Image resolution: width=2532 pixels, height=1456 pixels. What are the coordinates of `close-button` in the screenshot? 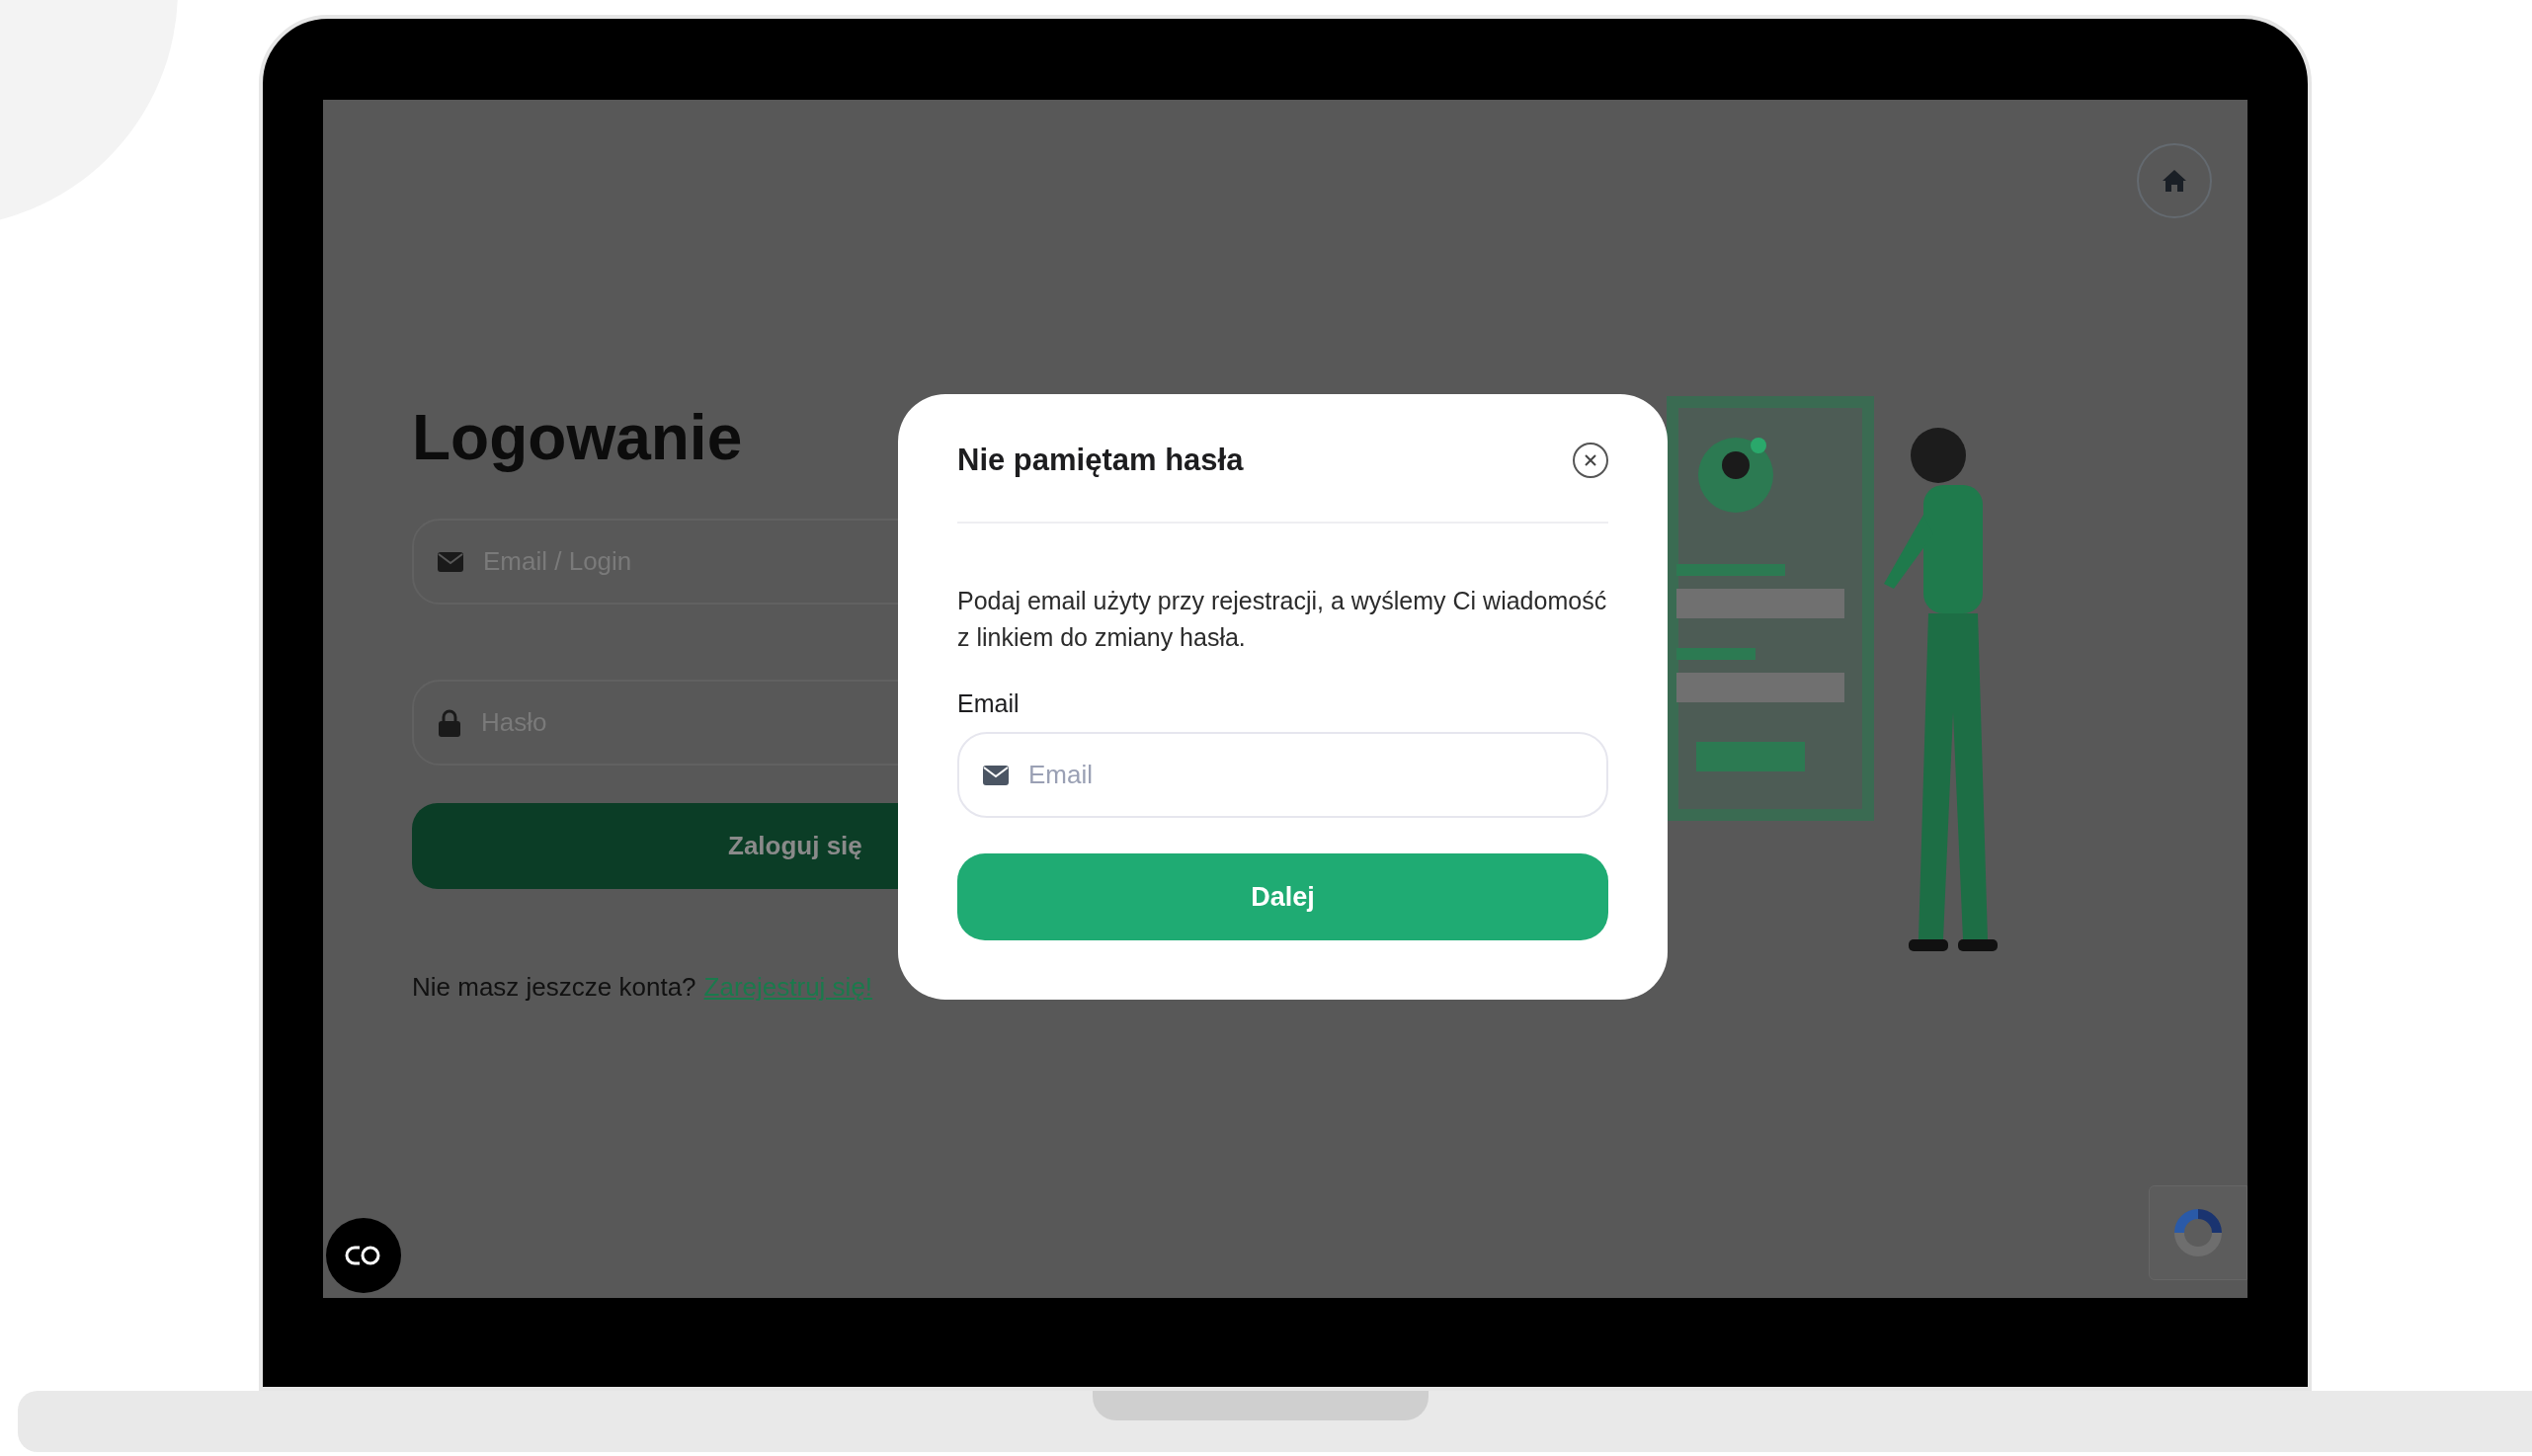 It's located at (1590, 461).